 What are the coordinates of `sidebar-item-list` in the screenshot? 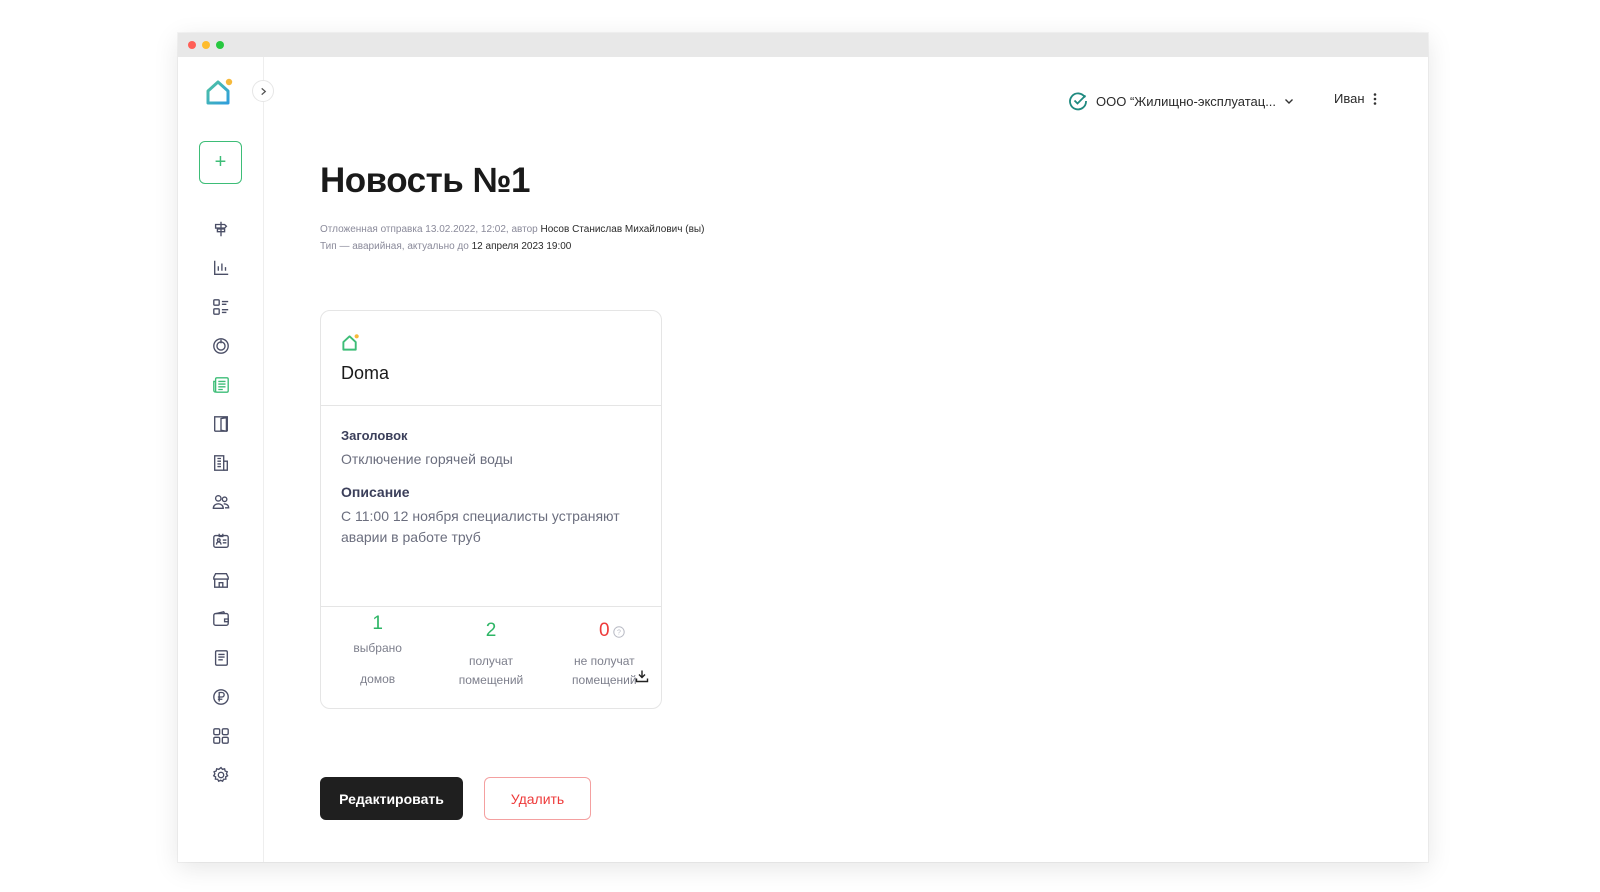 It's located at (221, 306).